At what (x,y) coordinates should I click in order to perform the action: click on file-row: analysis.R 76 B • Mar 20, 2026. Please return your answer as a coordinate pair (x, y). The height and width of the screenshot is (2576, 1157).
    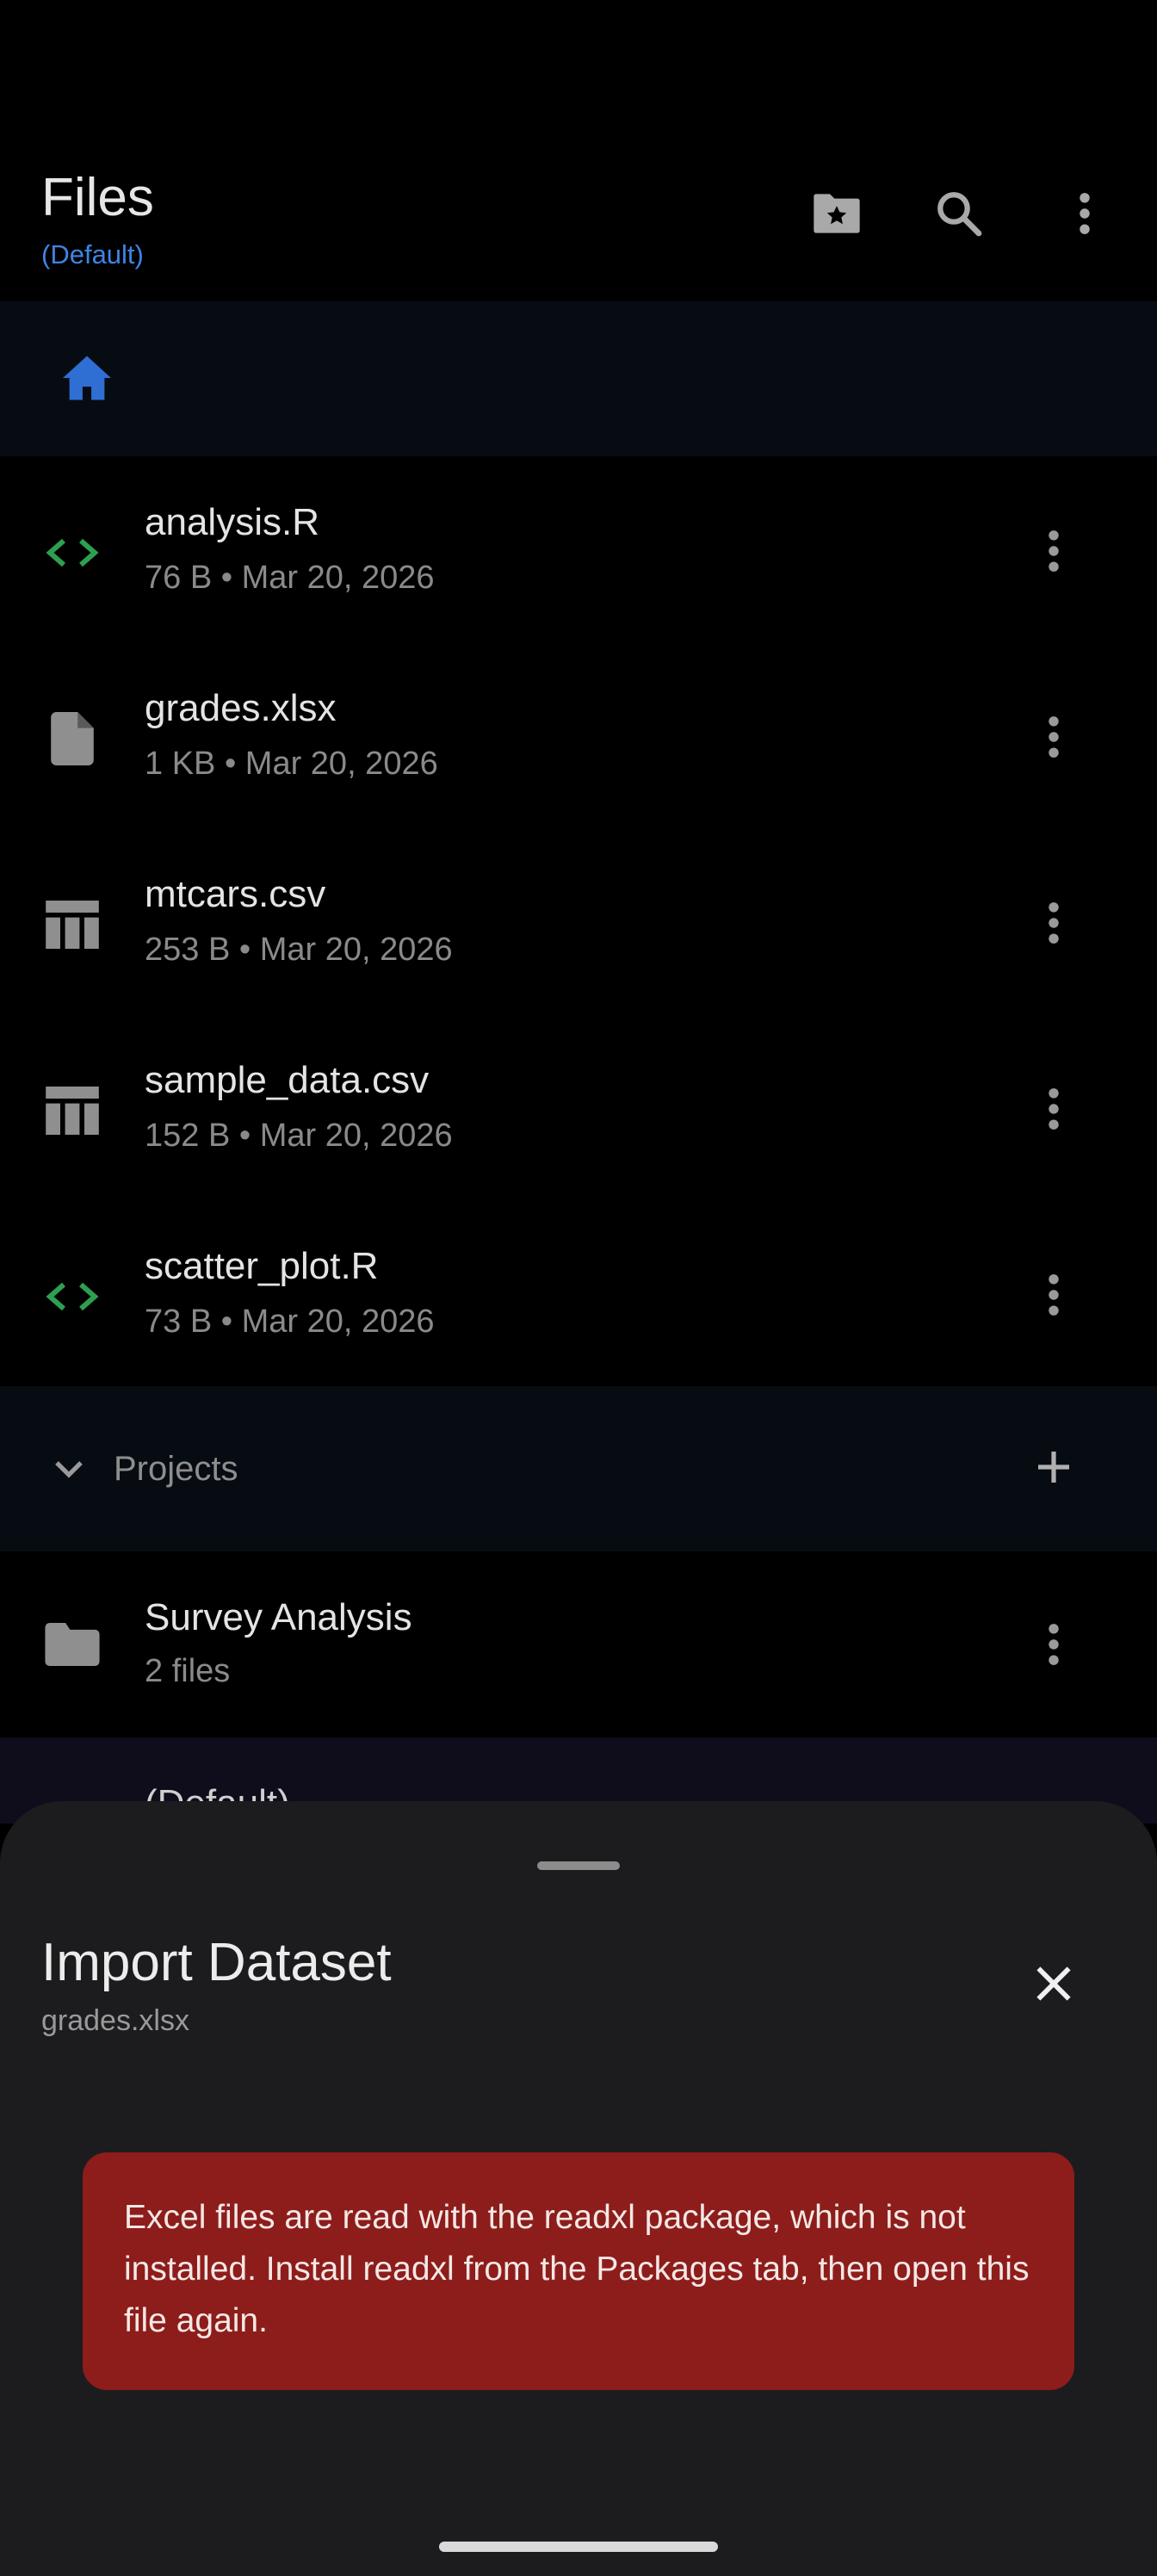
    Looking at the image, I should click on (579, 549).